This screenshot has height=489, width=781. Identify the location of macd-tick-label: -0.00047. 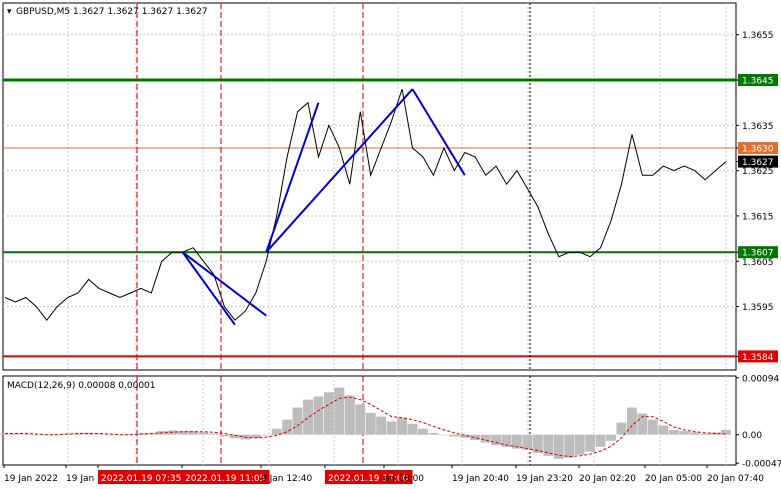
(761, 465).